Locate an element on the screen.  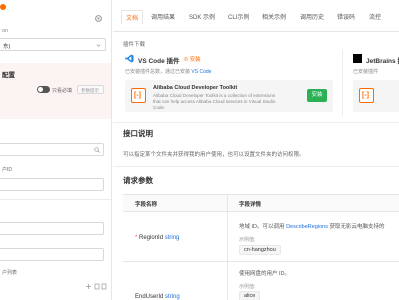
vscode-installed-text: 已安装插件总数，通过已安装 VS Code is located at coordinates (168, 71).